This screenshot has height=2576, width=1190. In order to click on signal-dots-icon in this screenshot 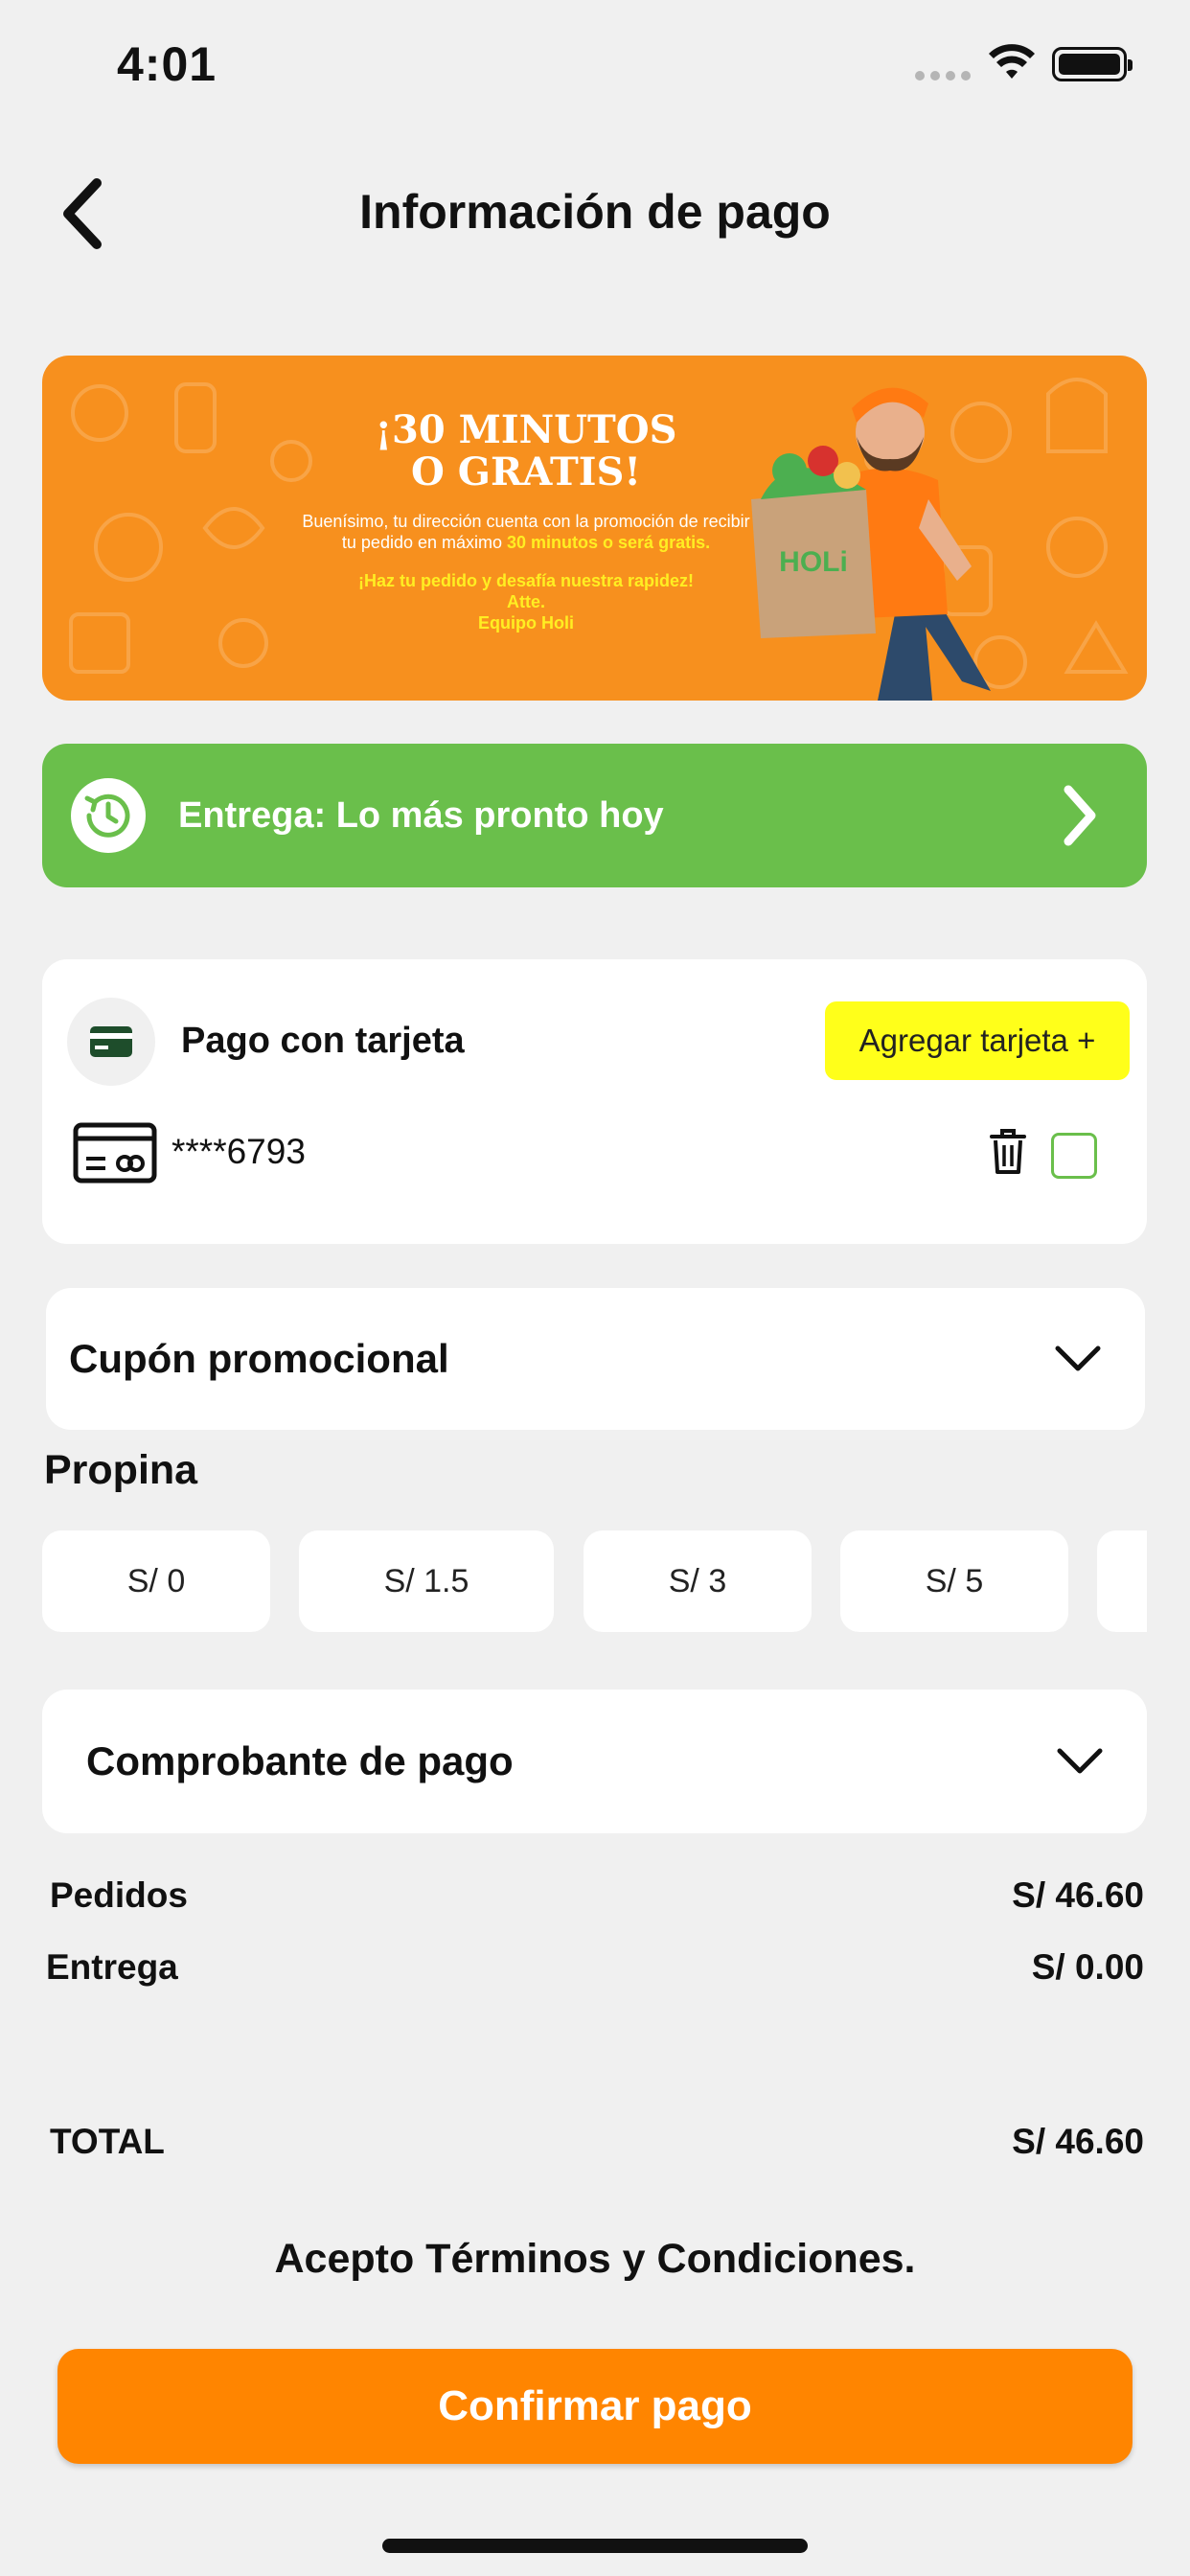, I will do `click(943, 75)`.